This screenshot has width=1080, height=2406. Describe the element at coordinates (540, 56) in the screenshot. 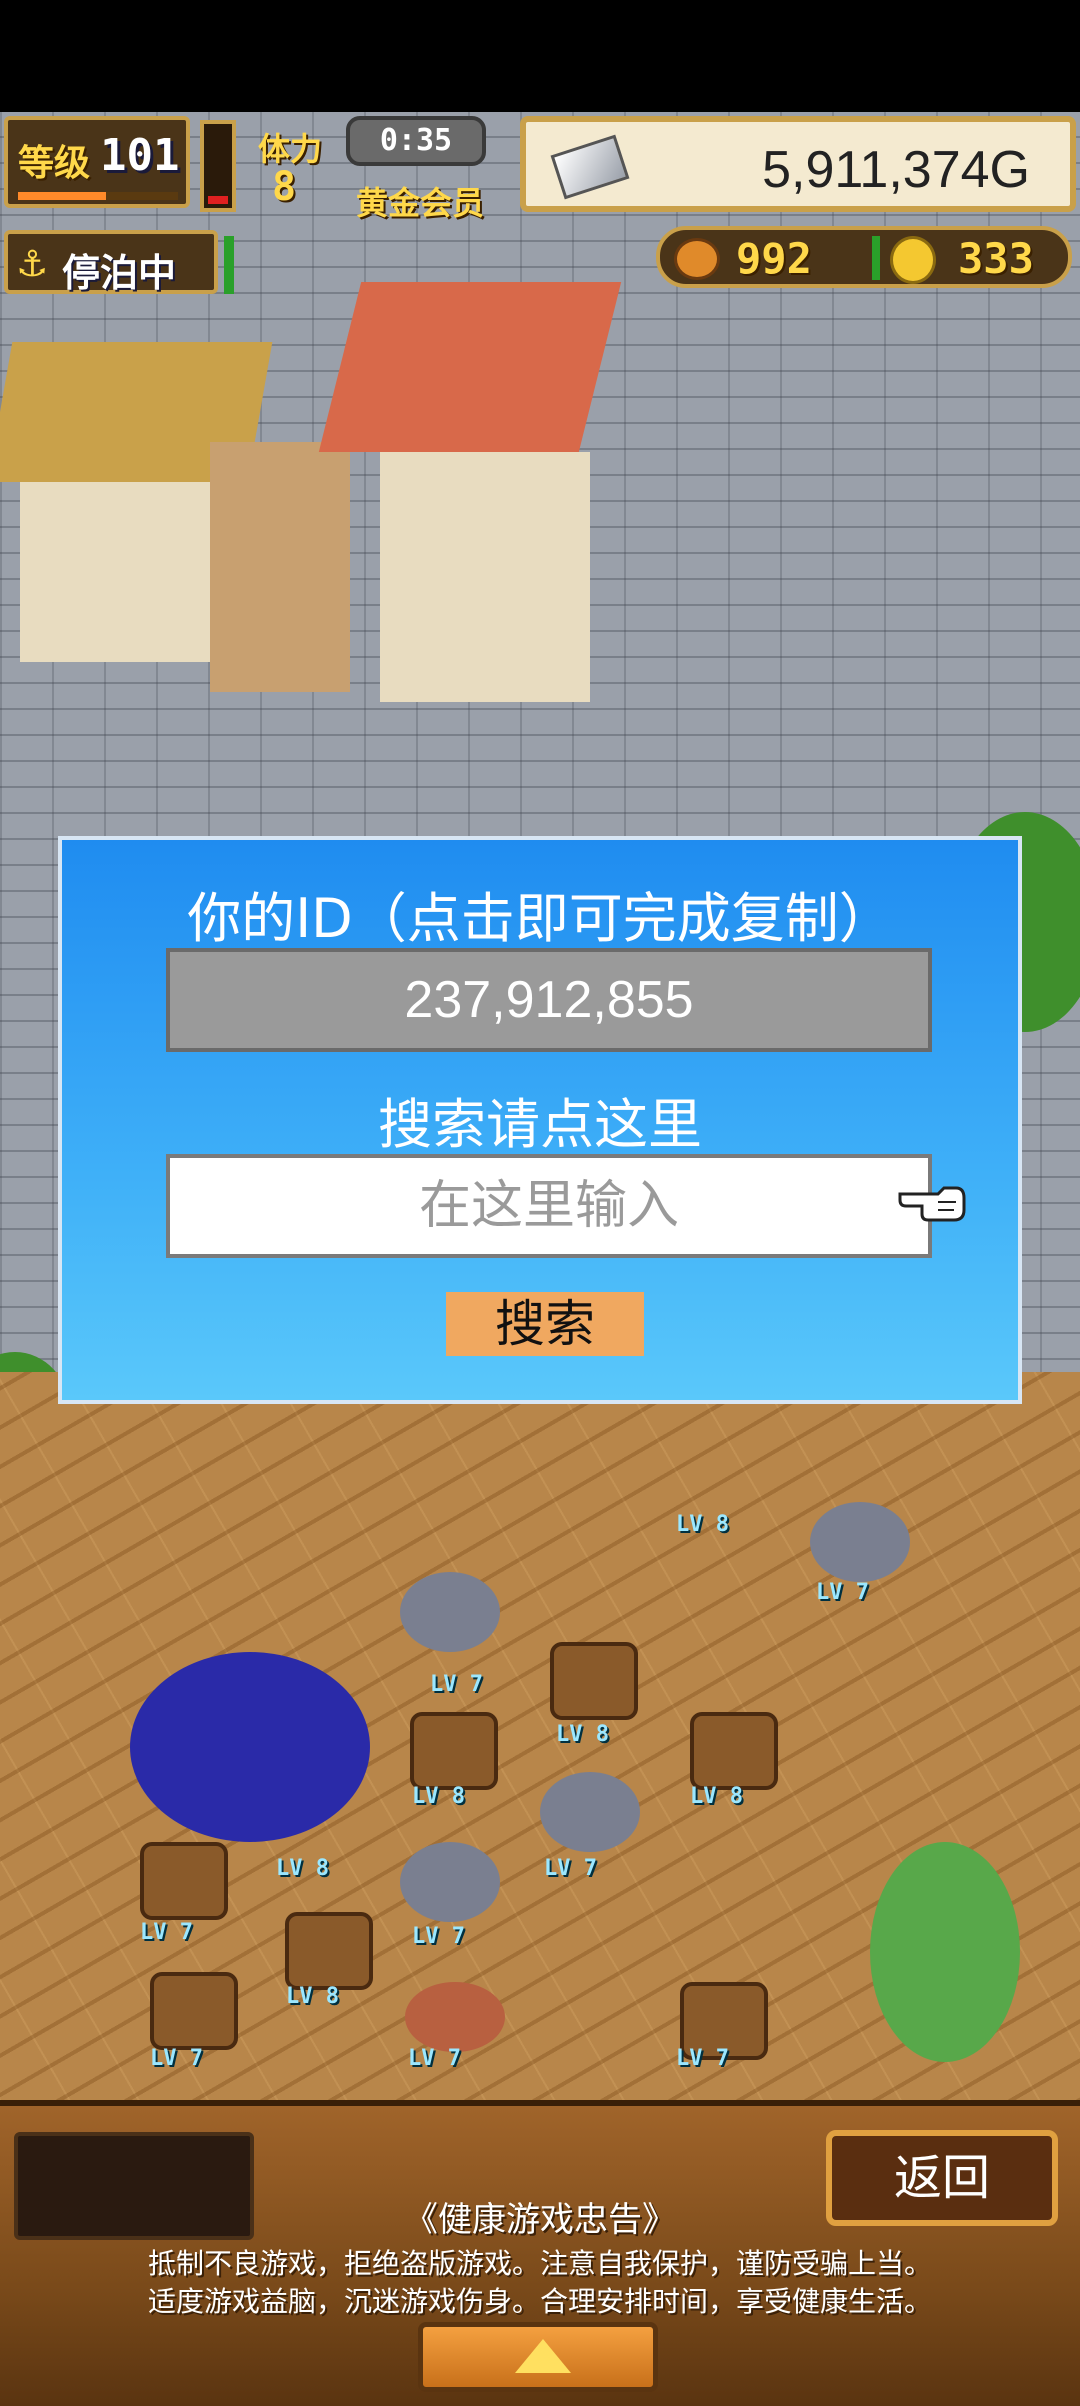

I see `status-bar` at that location.